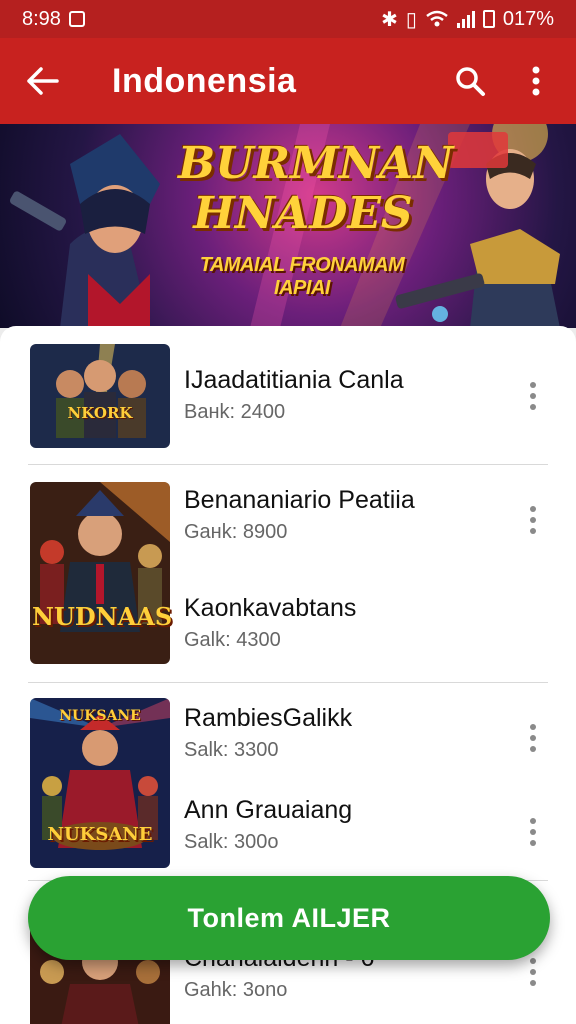  I want to click on banner-tagline: TAMAIAL FRONAMAM IAPIAI, so click(302, 276).